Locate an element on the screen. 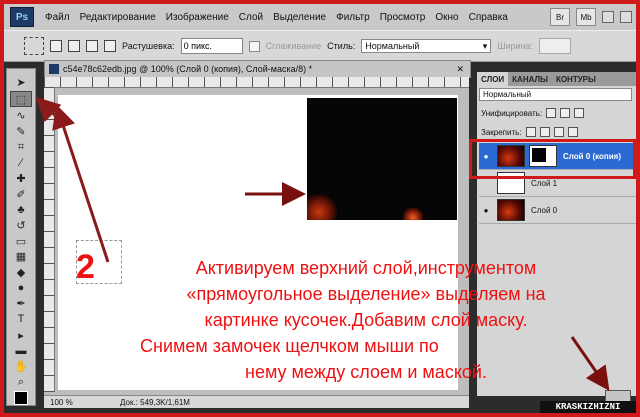 Image resolution: width=640 pixels, height=417 pixels. new-selection-icon is located at coordinates (56, 46).